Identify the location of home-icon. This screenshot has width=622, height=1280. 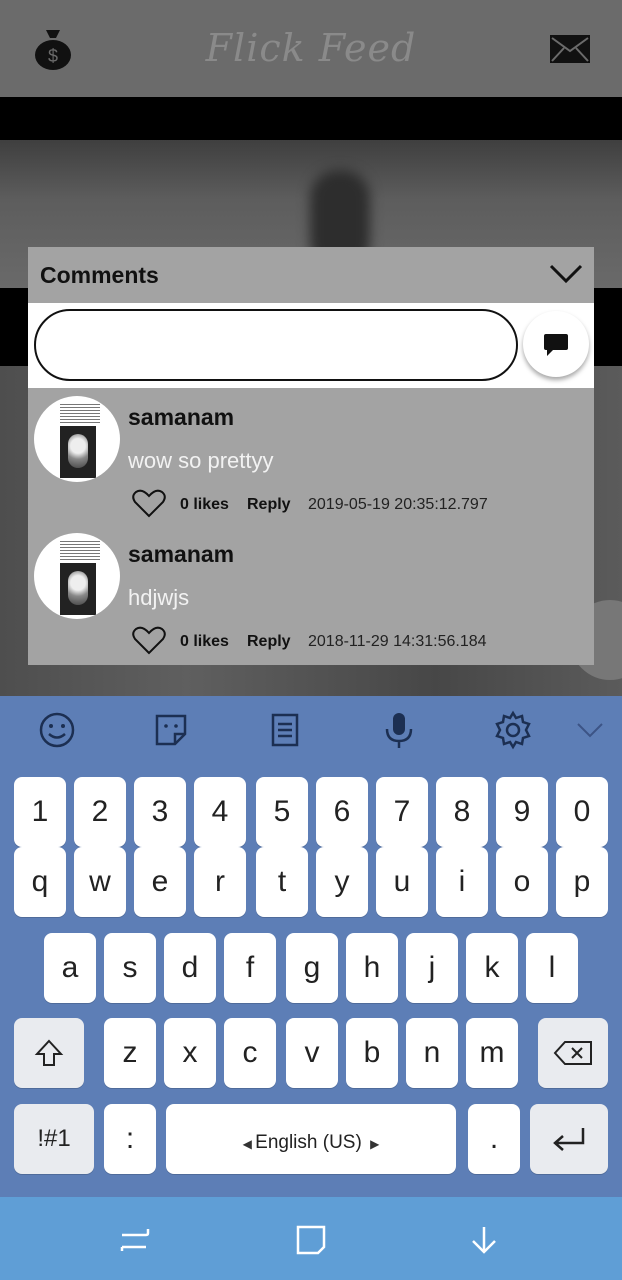
(311, 1240).